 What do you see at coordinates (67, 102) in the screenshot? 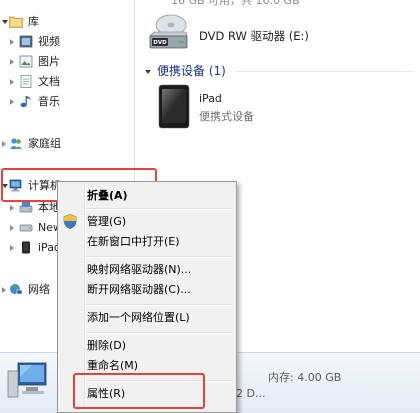
I see `nav-music: 音乐` at bounding box center [67, 102].